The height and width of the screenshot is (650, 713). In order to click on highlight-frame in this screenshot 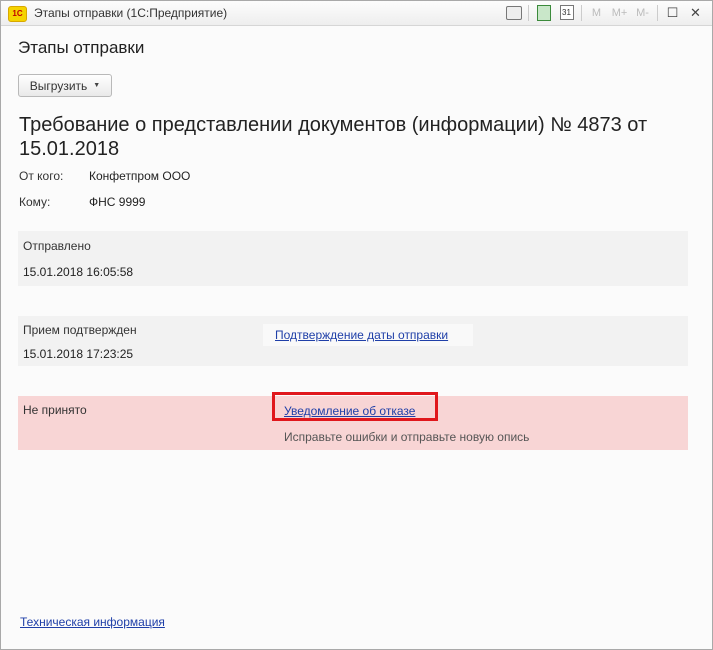, I will do `click(355, 406)`.